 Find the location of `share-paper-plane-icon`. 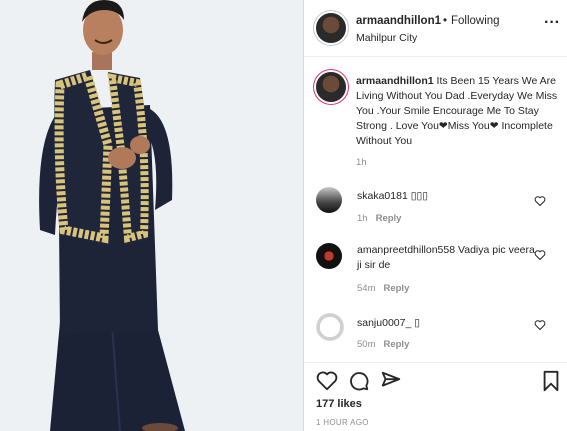

share-paper-plane-icon is located at coordinates (391, 381).